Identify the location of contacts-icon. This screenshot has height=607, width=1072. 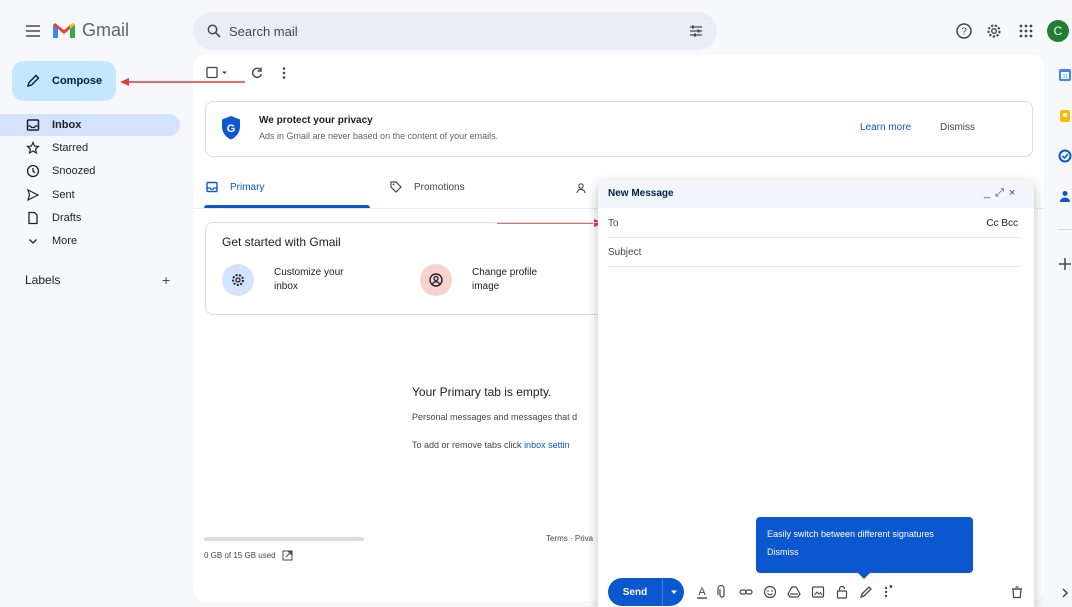
(1065, 196).